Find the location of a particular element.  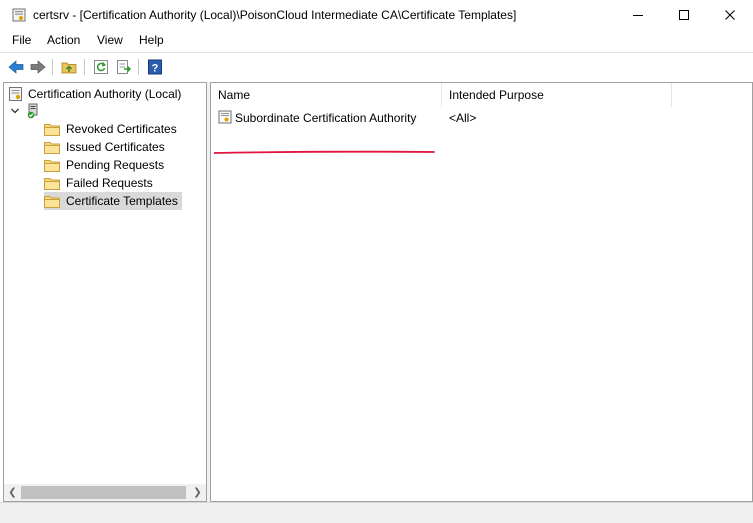

chevron-down-icon is located at coordinates (15, 111).